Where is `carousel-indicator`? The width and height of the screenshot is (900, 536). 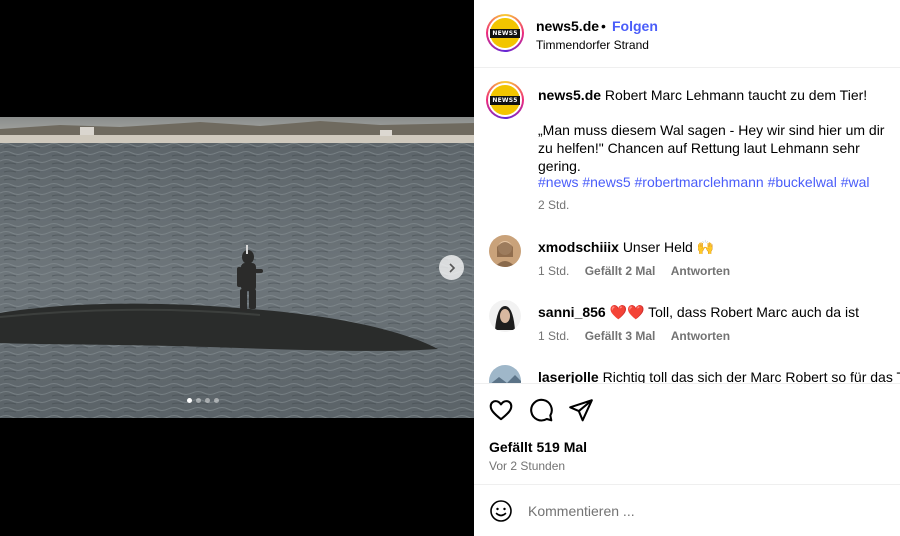
carousel-indicator is located at coordinates (203, 400).